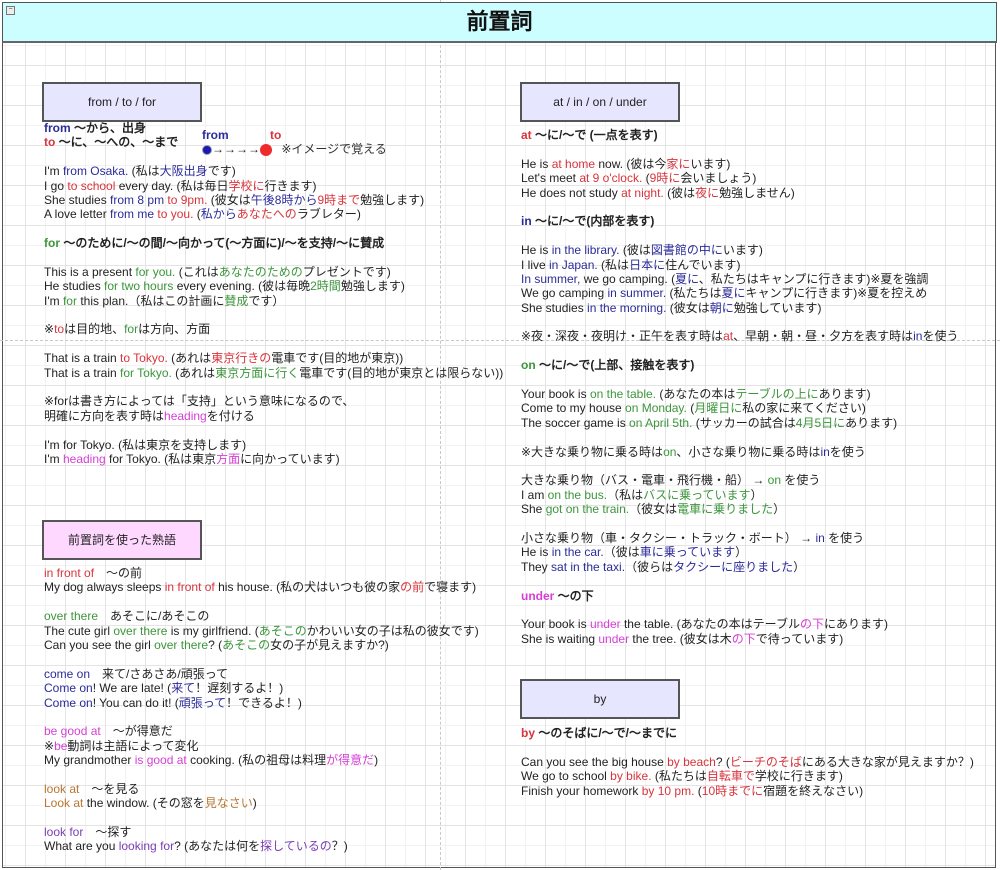  What do you see at coordinates (64, 803) in the screenshot?
I see `highlight-brown: Look at` at bounding box center [64, 803].